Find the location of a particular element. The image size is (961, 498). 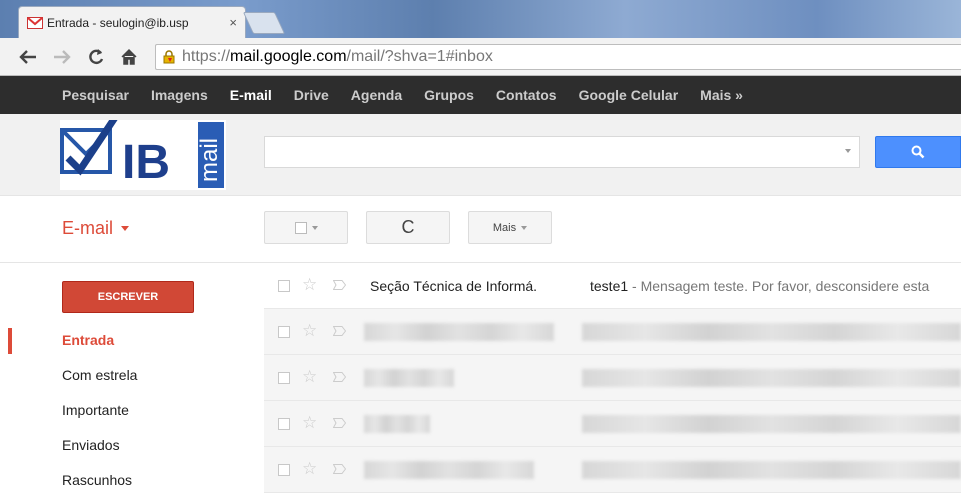

gbar-item: Agenda is located at coordinates (376, 95).